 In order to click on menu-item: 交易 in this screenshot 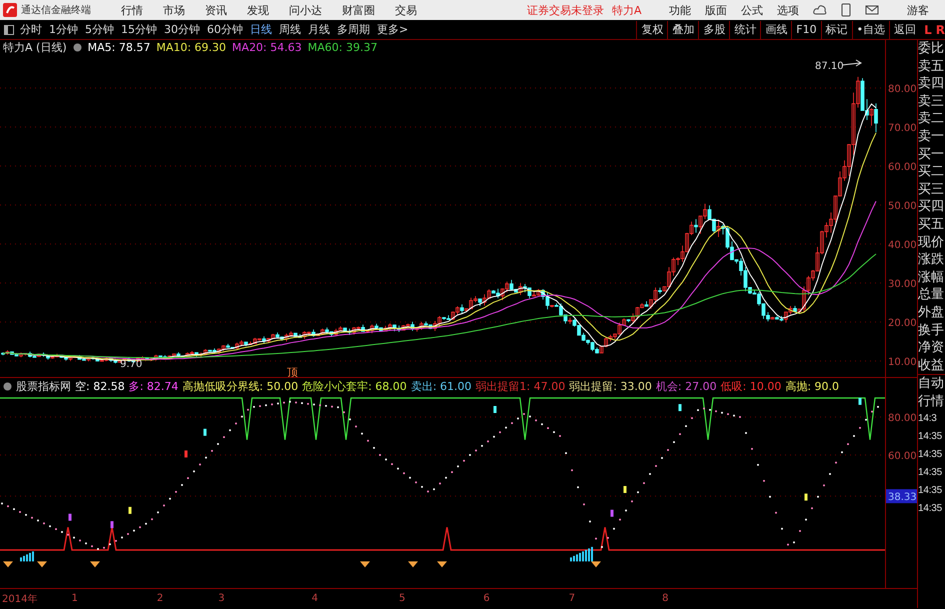, I will do `click(406, 10)`.